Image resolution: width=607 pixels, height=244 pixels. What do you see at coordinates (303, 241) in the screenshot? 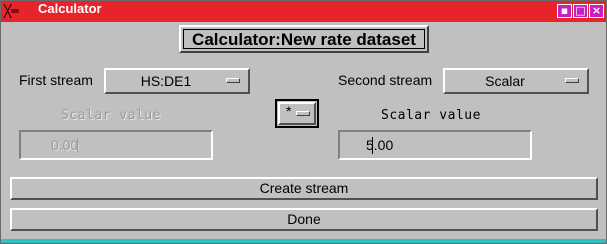
I see `window-bottom-border` at bounding box center [303, 241].